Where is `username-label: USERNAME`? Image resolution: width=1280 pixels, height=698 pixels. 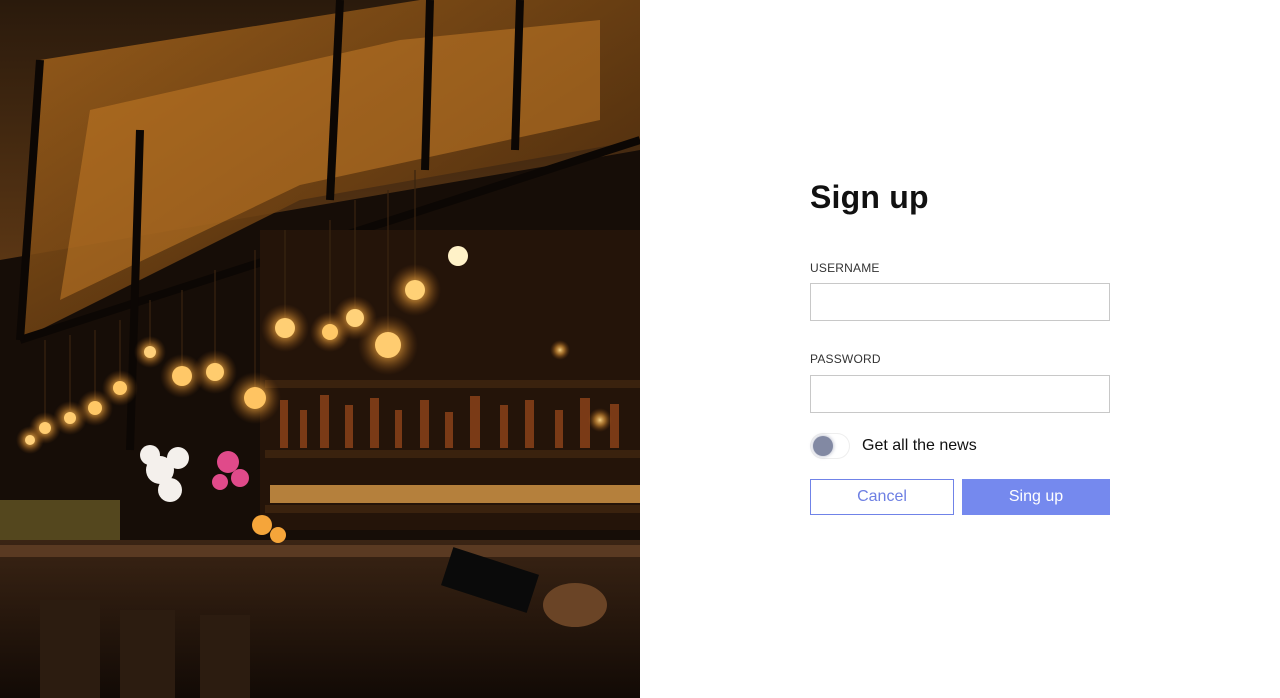
username-label: USERNAME is located at coordinates (845, 268).